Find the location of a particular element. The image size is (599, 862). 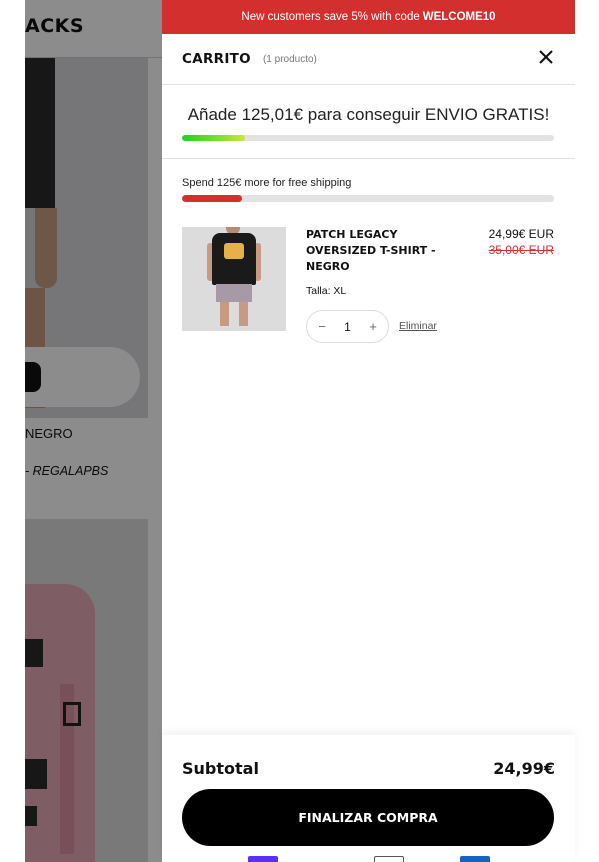

product-price: 24,99€ EUR is located at coordinates (521, 234).